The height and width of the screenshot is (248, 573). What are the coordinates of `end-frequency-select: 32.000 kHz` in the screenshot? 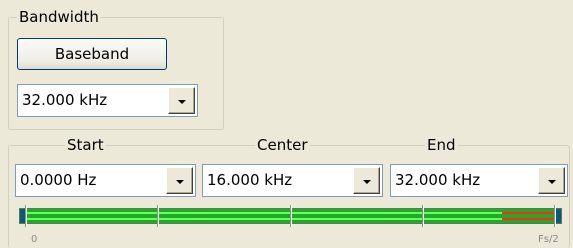 It's located at (479, 180).